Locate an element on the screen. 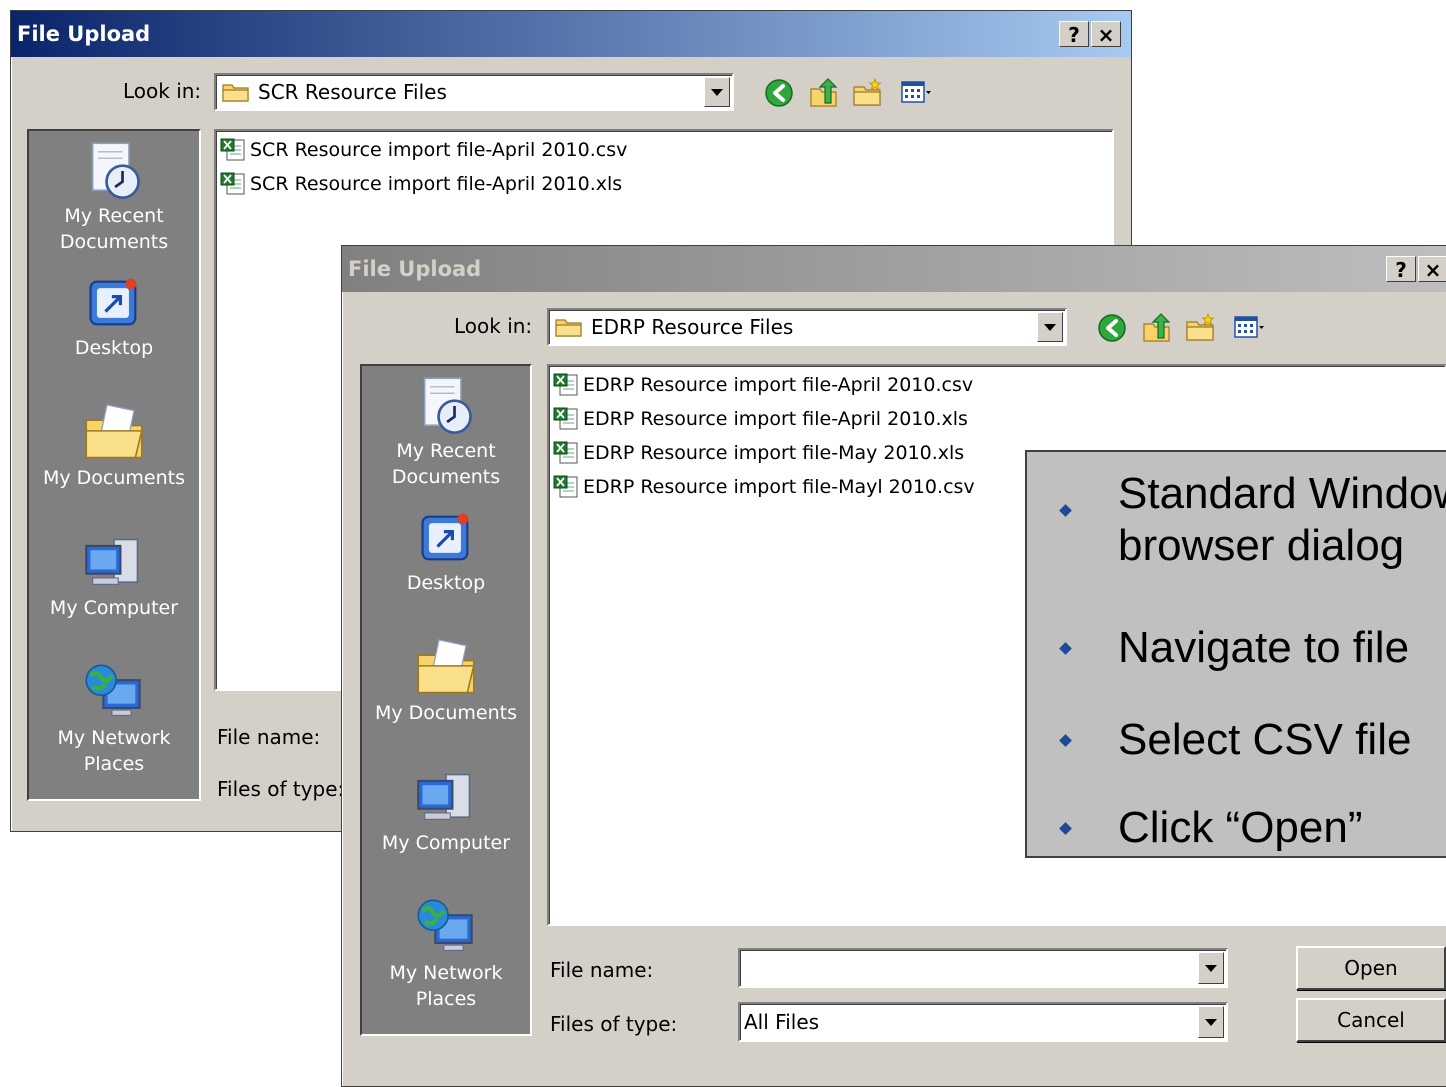 This screenshot has height=1087, width=1446. front-place-desktop: Desktop is located at coordinates (446, 551).